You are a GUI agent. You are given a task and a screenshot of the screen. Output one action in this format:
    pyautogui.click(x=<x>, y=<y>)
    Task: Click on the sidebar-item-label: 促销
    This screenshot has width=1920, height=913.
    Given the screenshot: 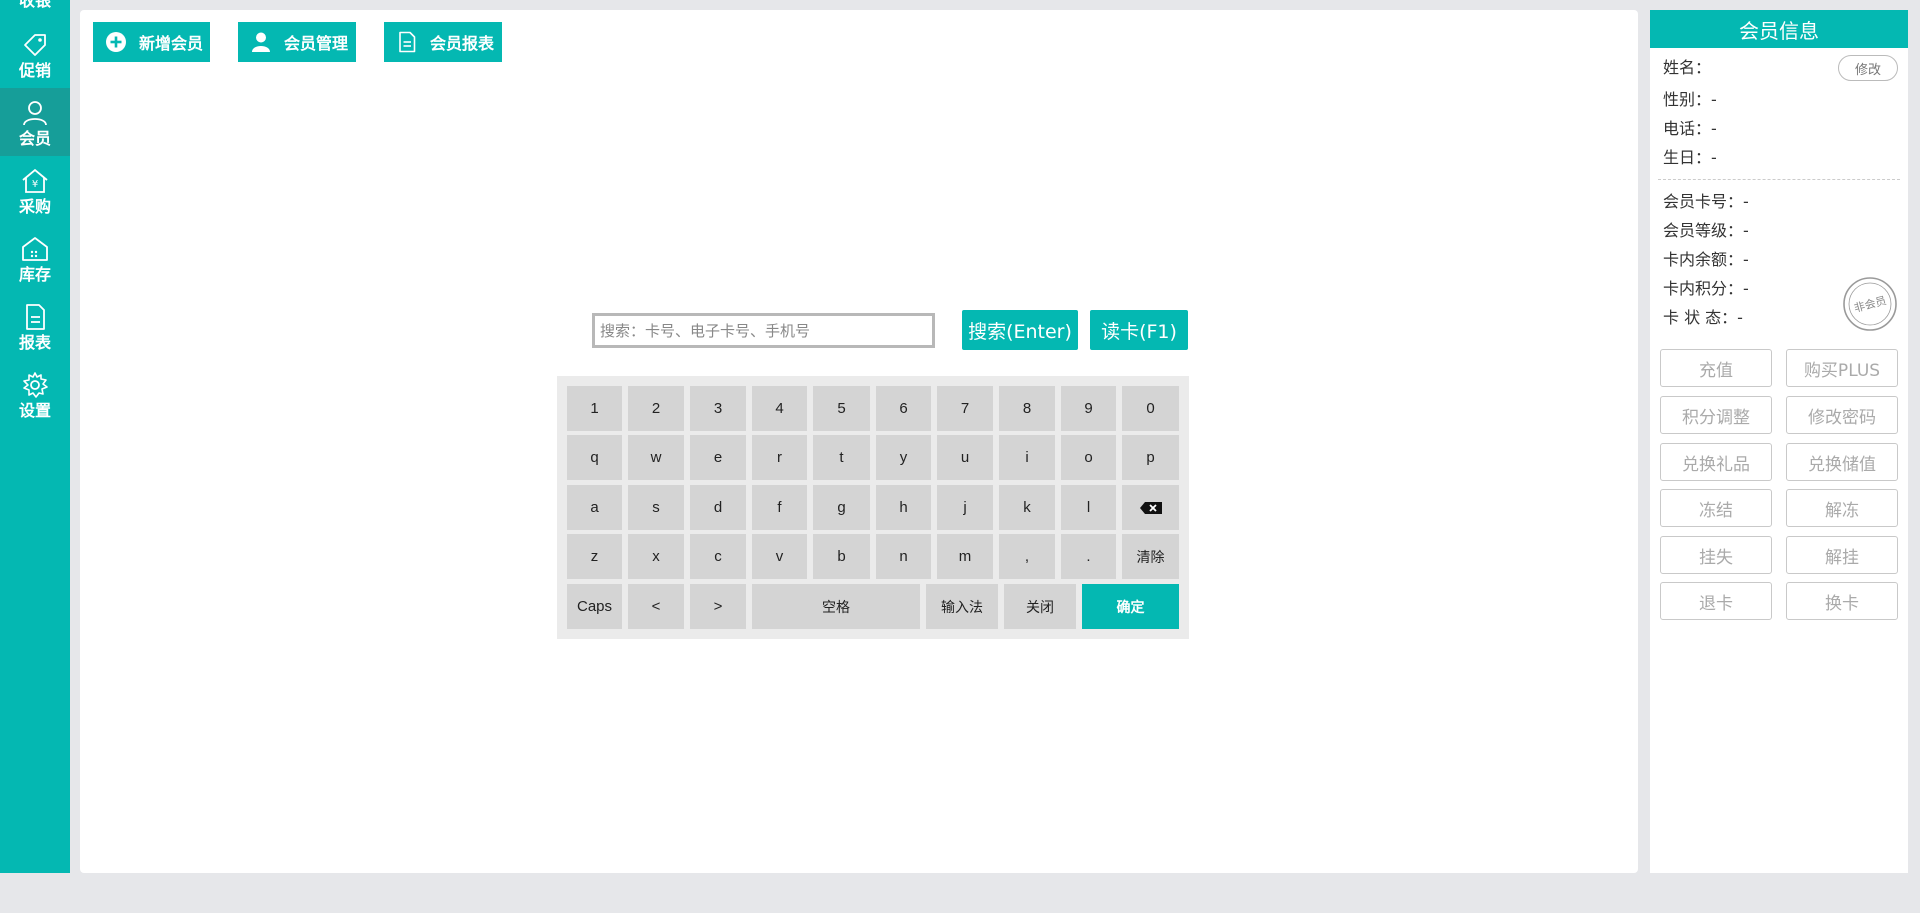 What is the action you would take?
    pyautogui.click(x=34, y=70)
    